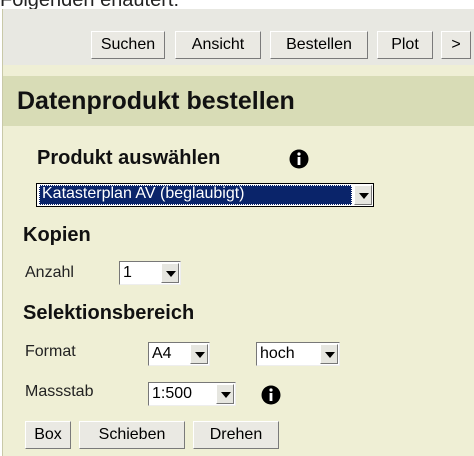 Image resolution: width=474 pixels, height=456 pixels. I want to click on shift-button: Schieben, so click(132, 435).